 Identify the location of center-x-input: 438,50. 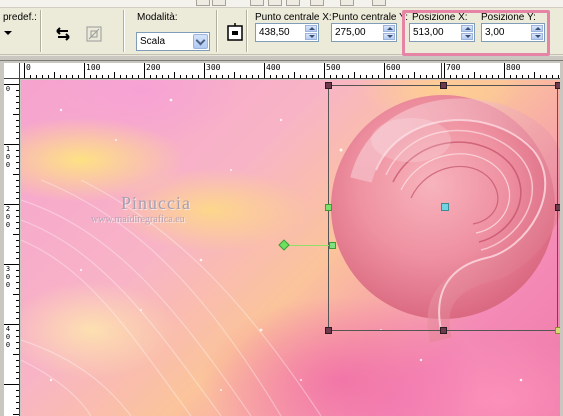
(287, 32).